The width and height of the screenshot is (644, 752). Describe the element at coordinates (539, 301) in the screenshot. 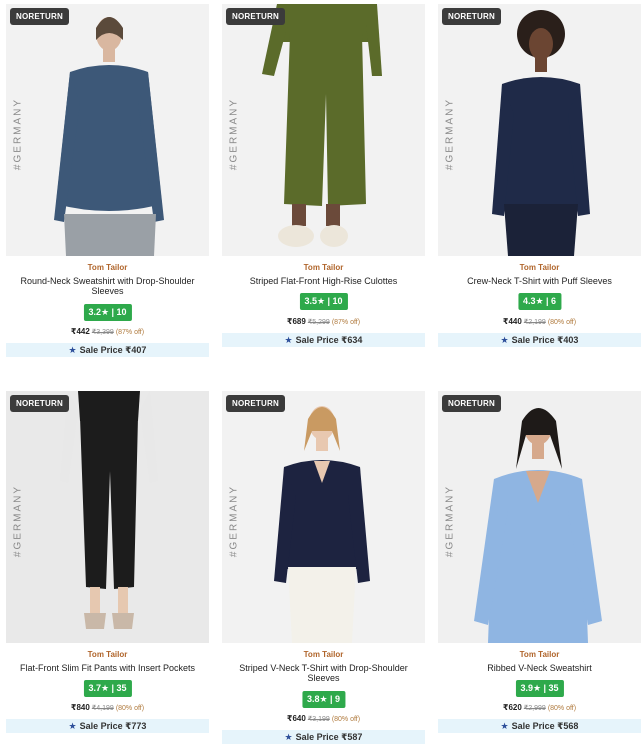

I see `rating-badge: 4.3★ | 6` at that location.